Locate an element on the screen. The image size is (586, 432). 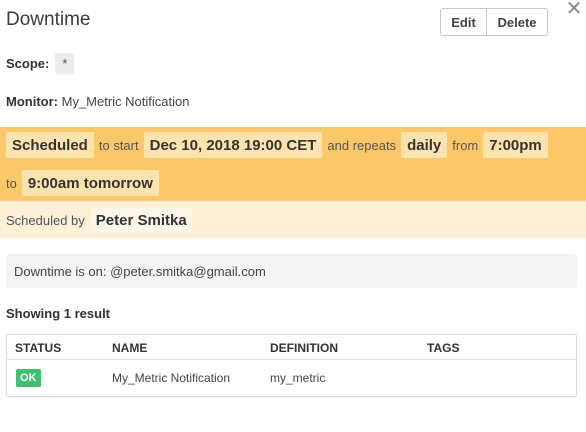
schedule-line-2: to 9:00am tomorrow is located at coordinates (82, 183).